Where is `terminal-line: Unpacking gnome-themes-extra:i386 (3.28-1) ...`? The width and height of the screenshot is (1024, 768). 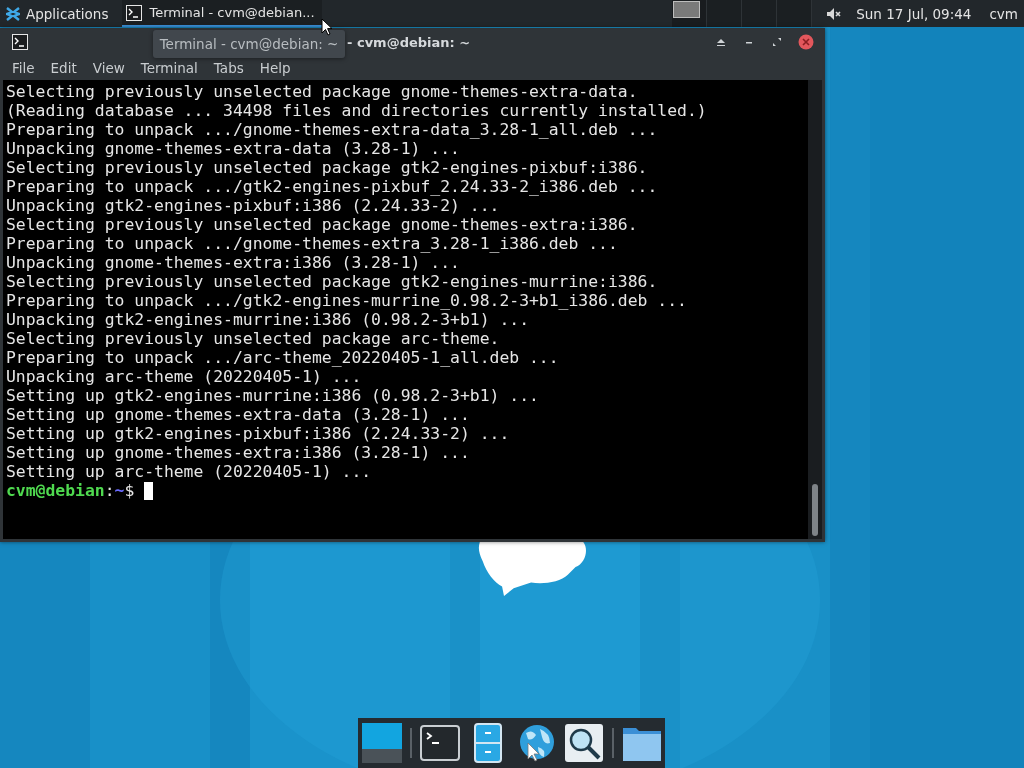
terminal-line: Unpacking gnome-themes-extra:i386 (3.28-1) ... is located at coordinates (233, 262).